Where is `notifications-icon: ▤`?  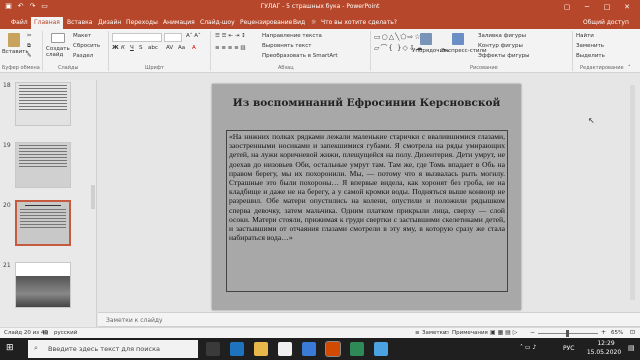
notifications-icon: ▤ is located at coordinates (631, 348).